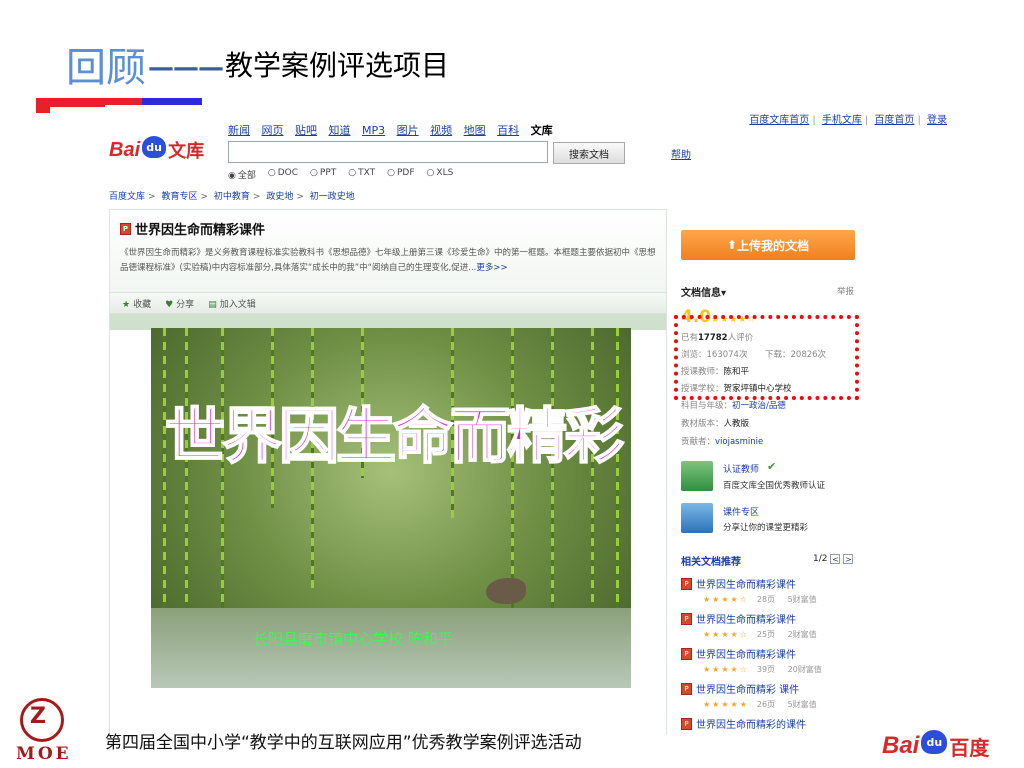 Image resolution: width=1024 pixels, height=768 pixels. I want to click on add-to-collection-label: 加入文辑, so click(237, 304).